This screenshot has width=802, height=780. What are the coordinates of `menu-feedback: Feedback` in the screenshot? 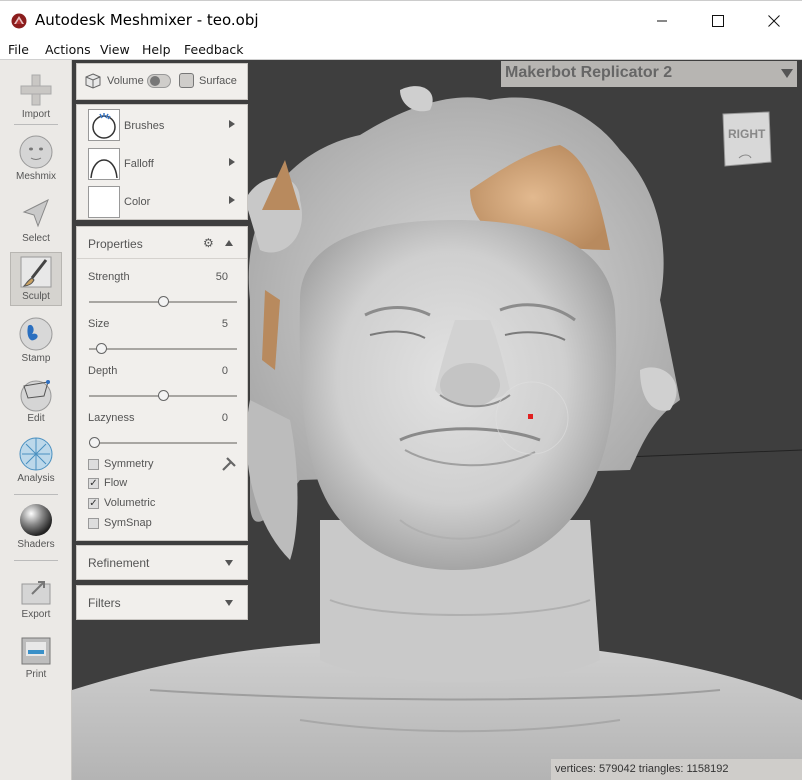 It's located at (214, 49).